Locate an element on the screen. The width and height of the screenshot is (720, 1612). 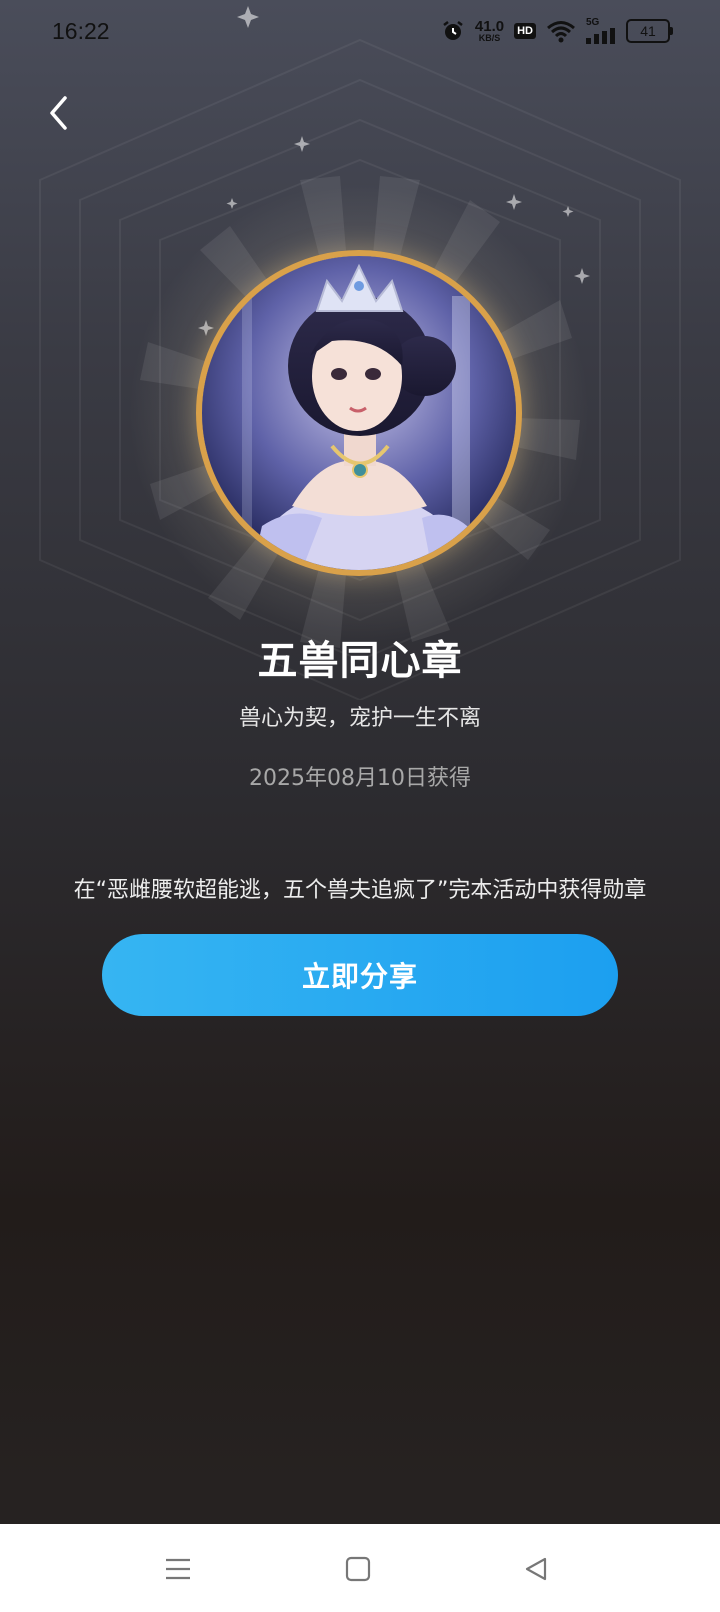
back-nav-button is located at coordinates (536, 1569).